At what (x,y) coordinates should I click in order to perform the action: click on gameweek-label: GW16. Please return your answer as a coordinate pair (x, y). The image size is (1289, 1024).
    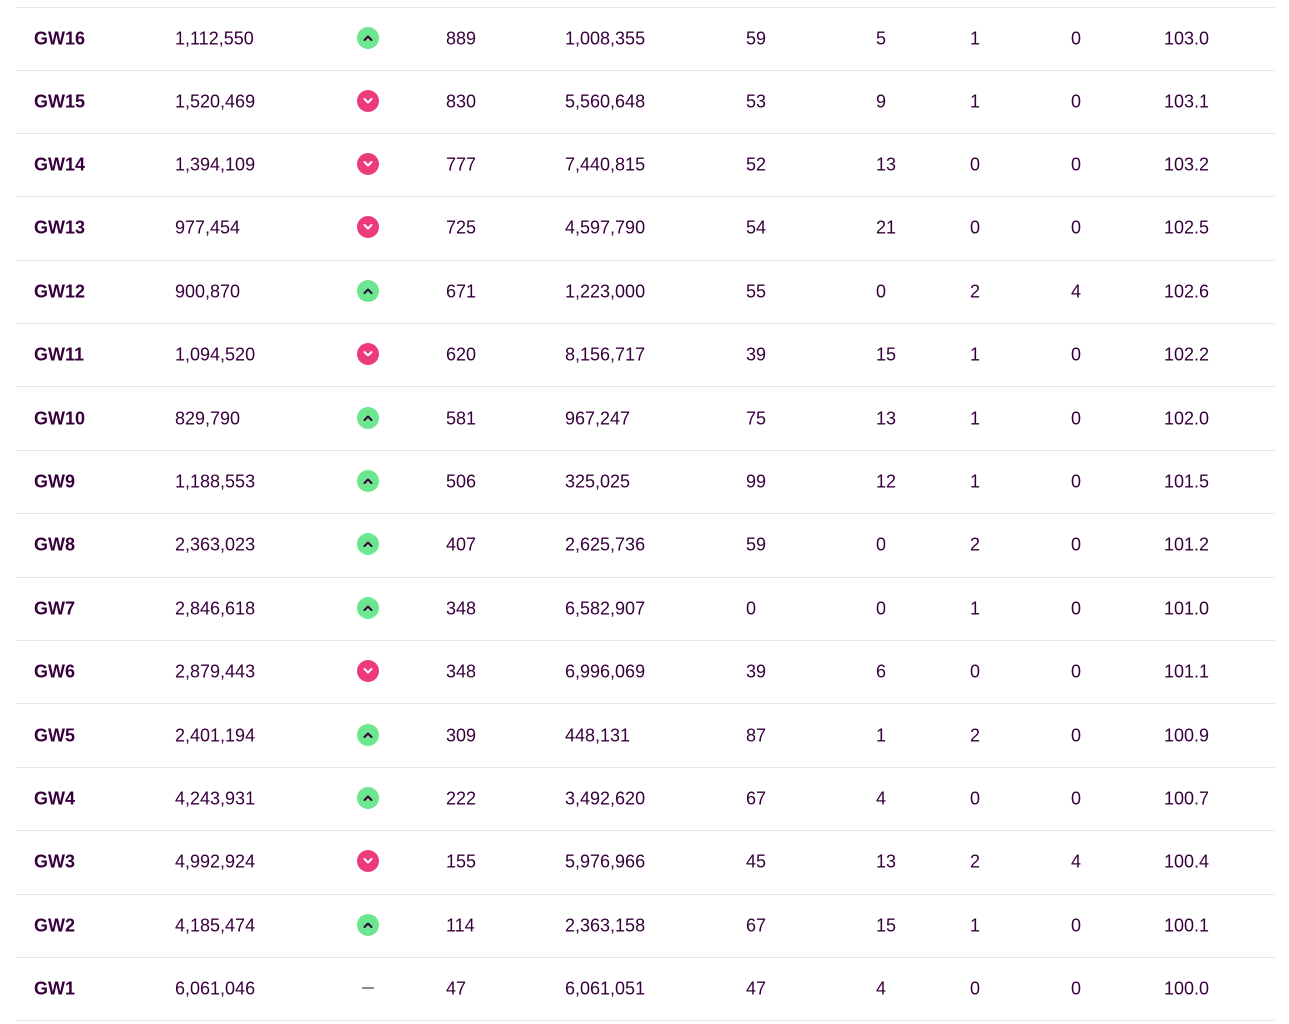
    Looking at the image, I should click on (60, 38).